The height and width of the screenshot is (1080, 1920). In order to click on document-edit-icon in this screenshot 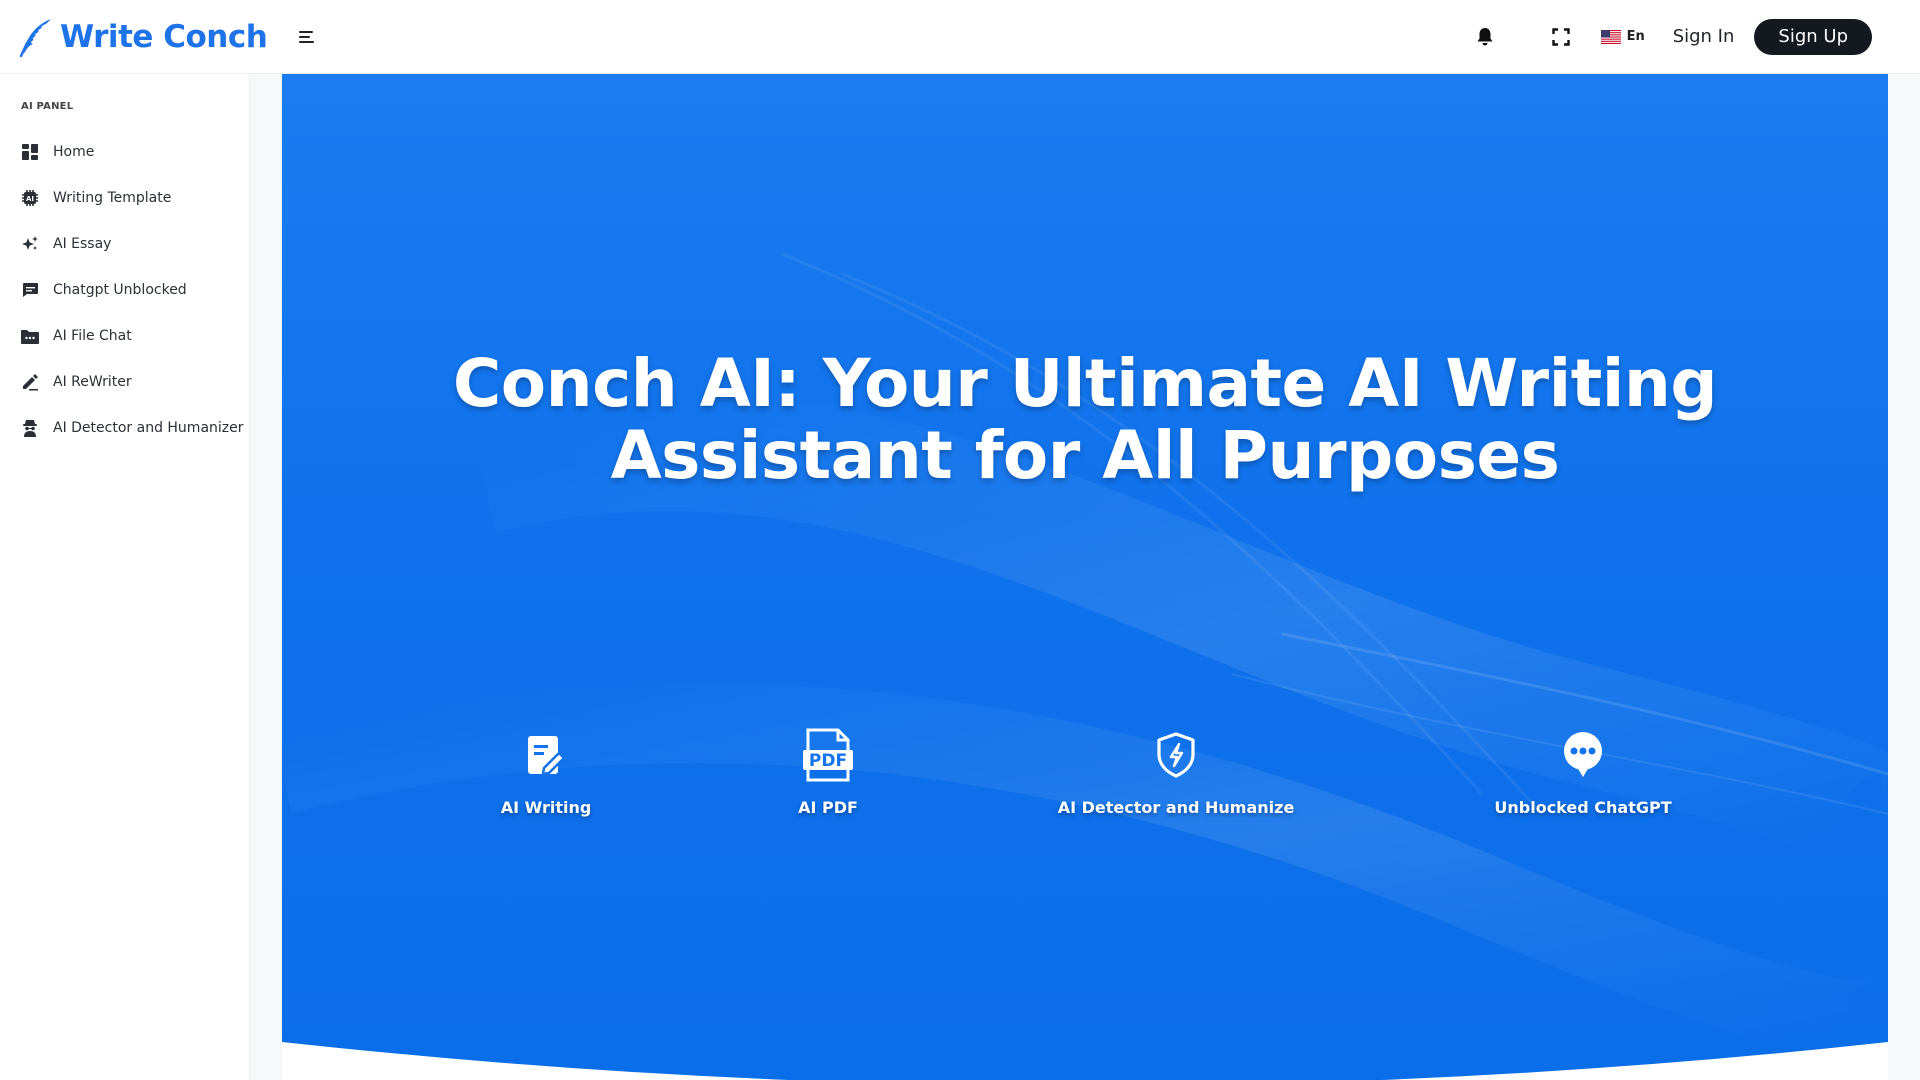, I will do `click(546, 755)`.